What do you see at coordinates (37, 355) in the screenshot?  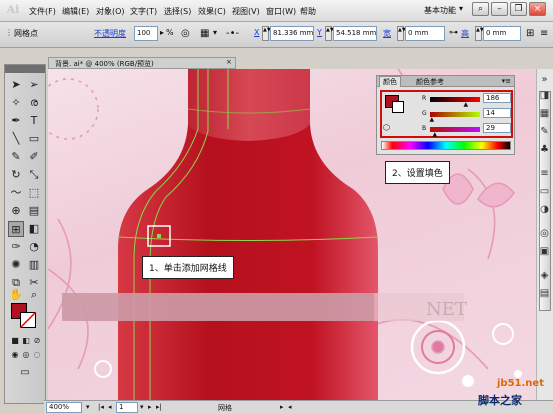 I see `draw-inside-icon: ◌` at bounding box center [37, 355].